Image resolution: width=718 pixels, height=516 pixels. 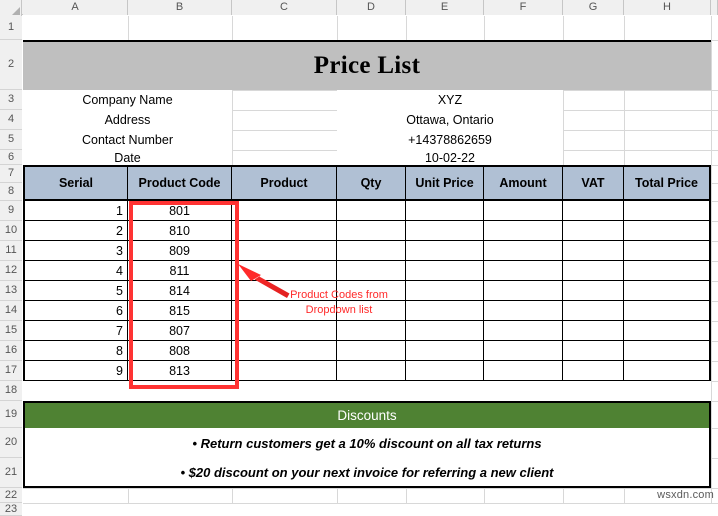 I want to click on cell-qty-row1, so click(x=371, y=211).